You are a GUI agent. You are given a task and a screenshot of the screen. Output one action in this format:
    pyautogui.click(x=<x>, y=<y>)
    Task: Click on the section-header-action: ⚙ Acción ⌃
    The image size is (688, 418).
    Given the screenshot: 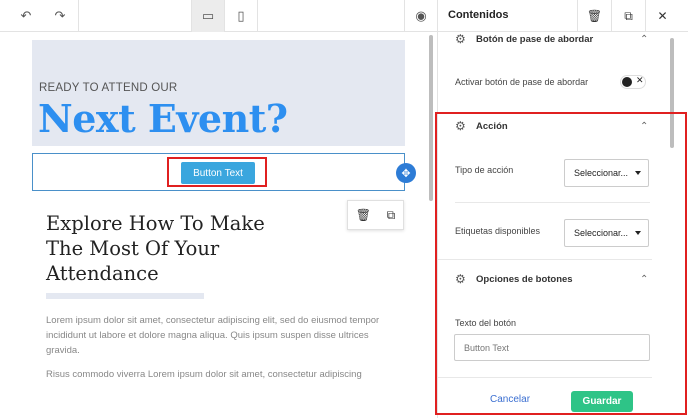 What is the action you would take?
    pyautogui.click(x=558, y=126)
    